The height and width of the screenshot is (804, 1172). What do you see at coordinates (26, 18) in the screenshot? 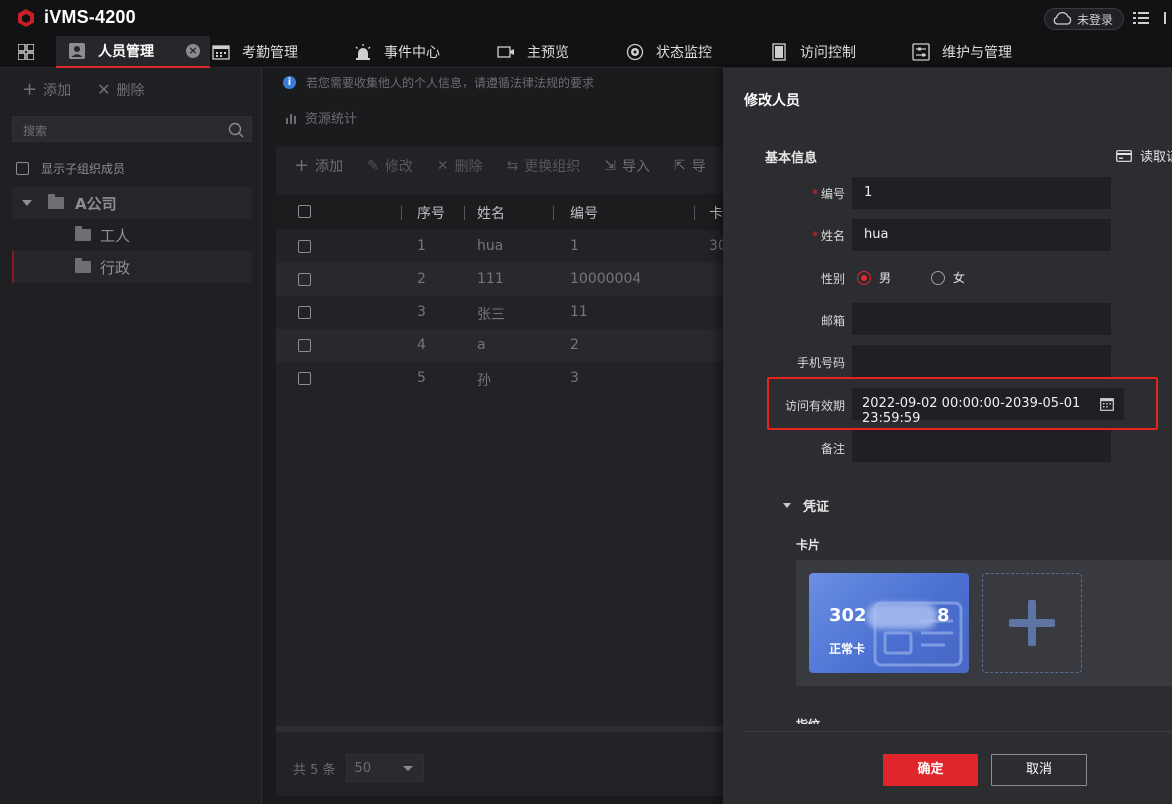
I see `hikvision-logo-icon` at bounding box center [26, 18].